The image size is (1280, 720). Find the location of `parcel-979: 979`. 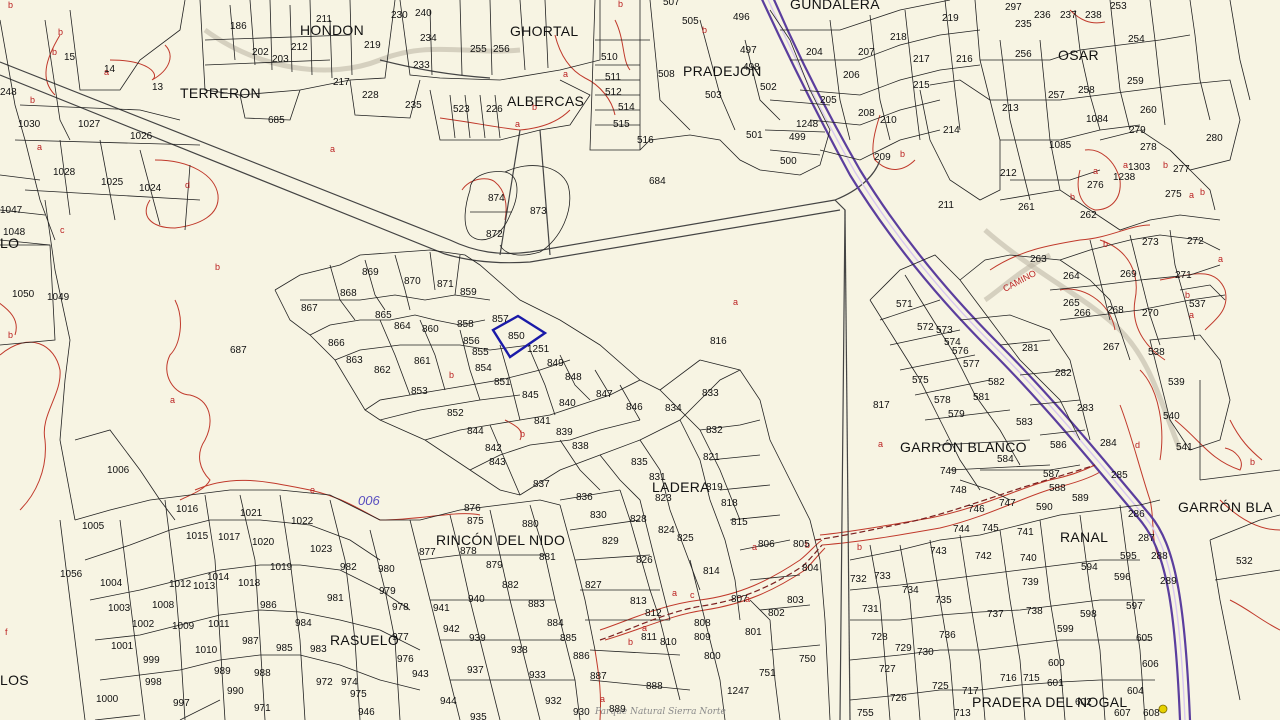

parcel-979: 979 is located at coordinates (387, 591).